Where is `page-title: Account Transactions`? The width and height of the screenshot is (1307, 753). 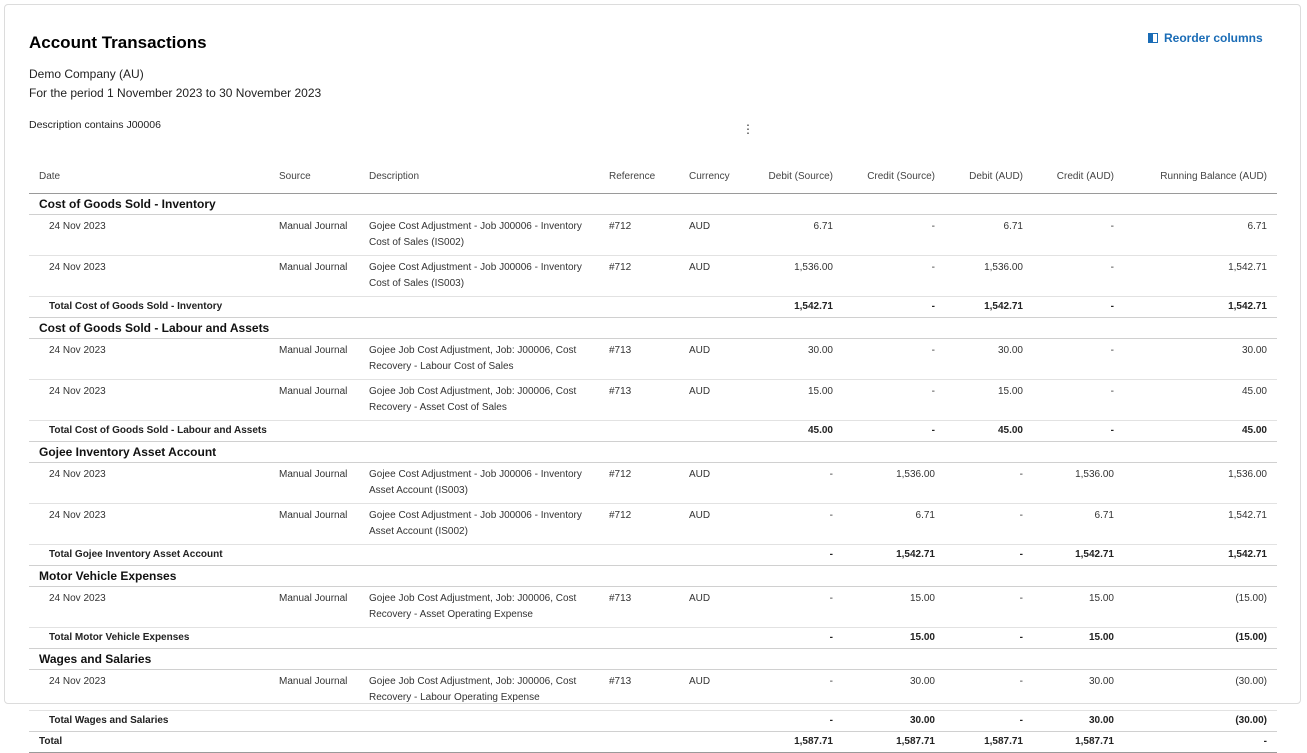 page-title: Account Transactions is located at coordinates (118, 42).